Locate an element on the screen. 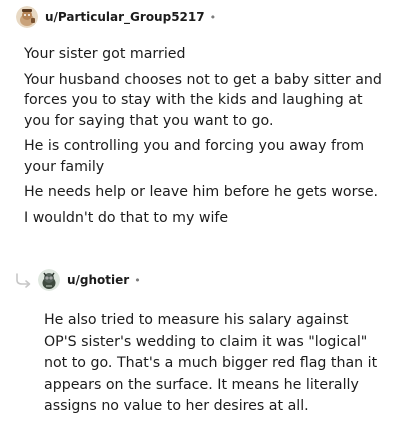  reply-username: u/ghotier is located at coordinates (98, 280).